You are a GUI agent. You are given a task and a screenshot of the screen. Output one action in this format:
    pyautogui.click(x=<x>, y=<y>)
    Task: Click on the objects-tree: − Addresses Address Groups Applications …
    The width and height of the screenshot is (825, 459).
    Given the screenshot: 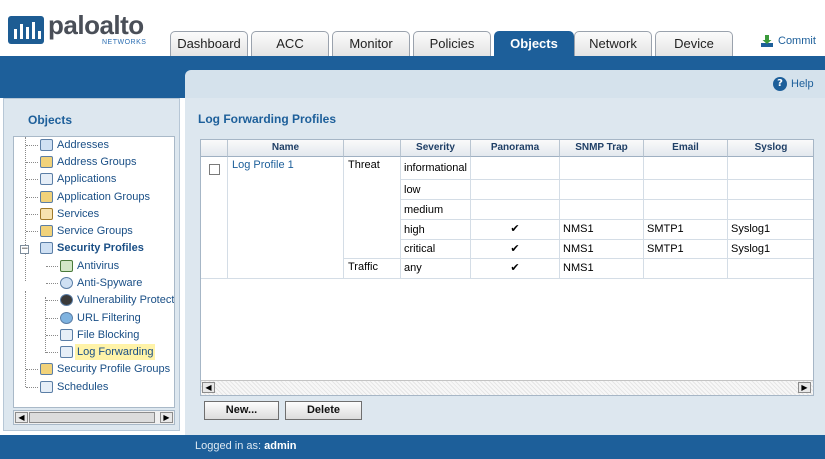 What is the action you would take?
    pyautogui.click(x=94, y=272)
    